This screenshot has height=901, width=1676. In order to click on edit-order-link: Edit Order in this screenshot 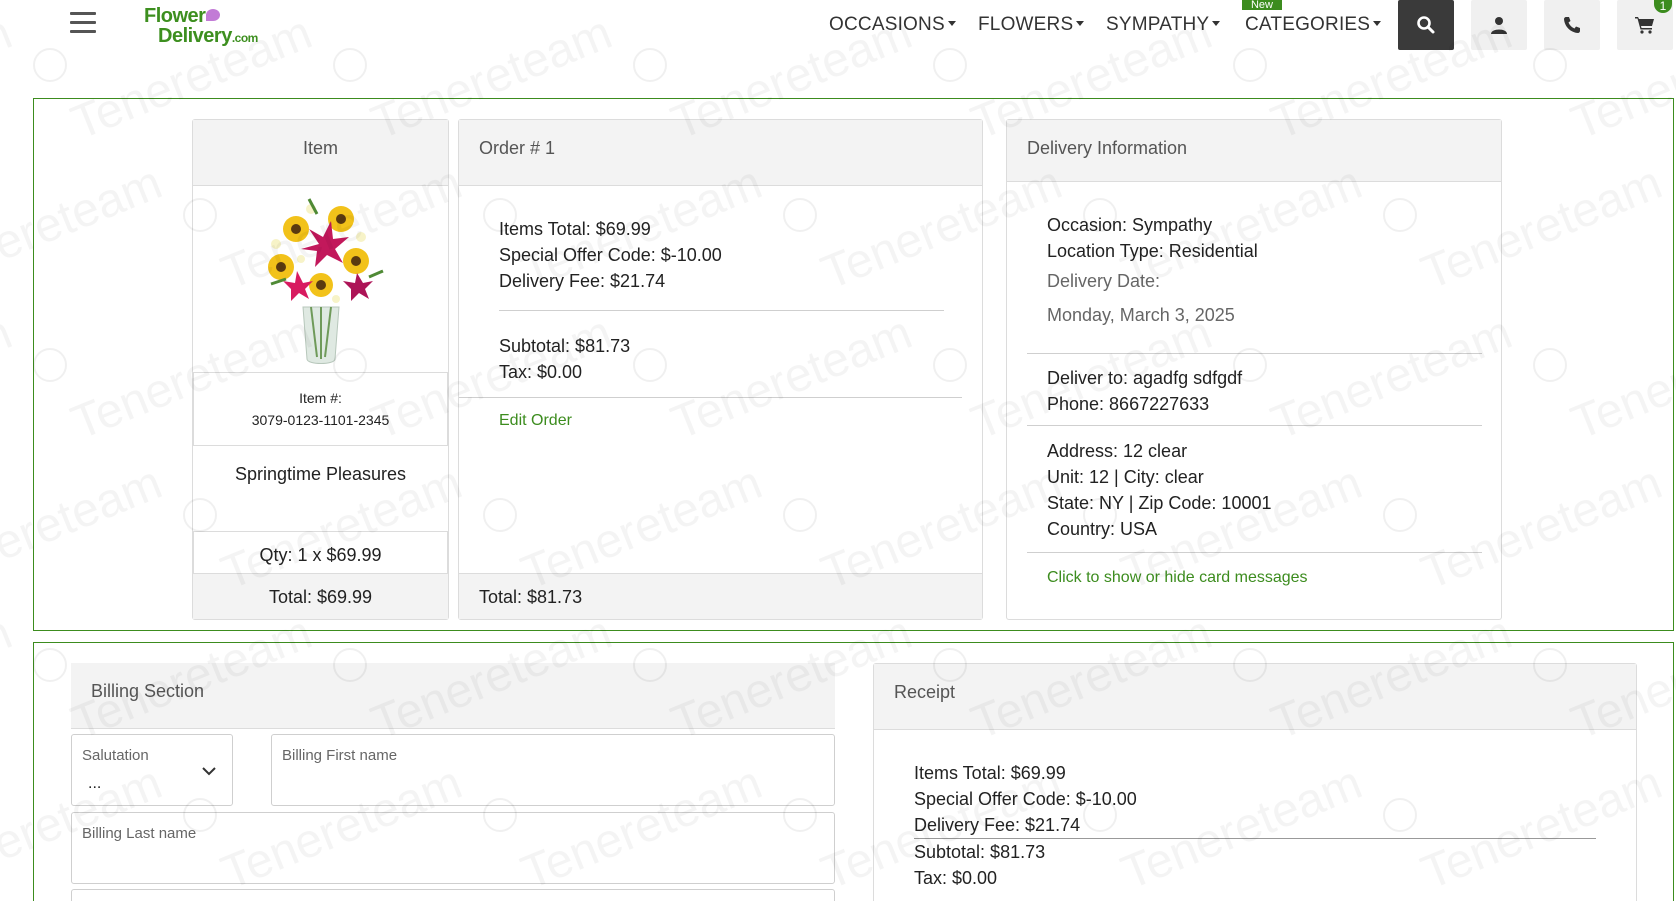, I will do `click(535, 421)`.